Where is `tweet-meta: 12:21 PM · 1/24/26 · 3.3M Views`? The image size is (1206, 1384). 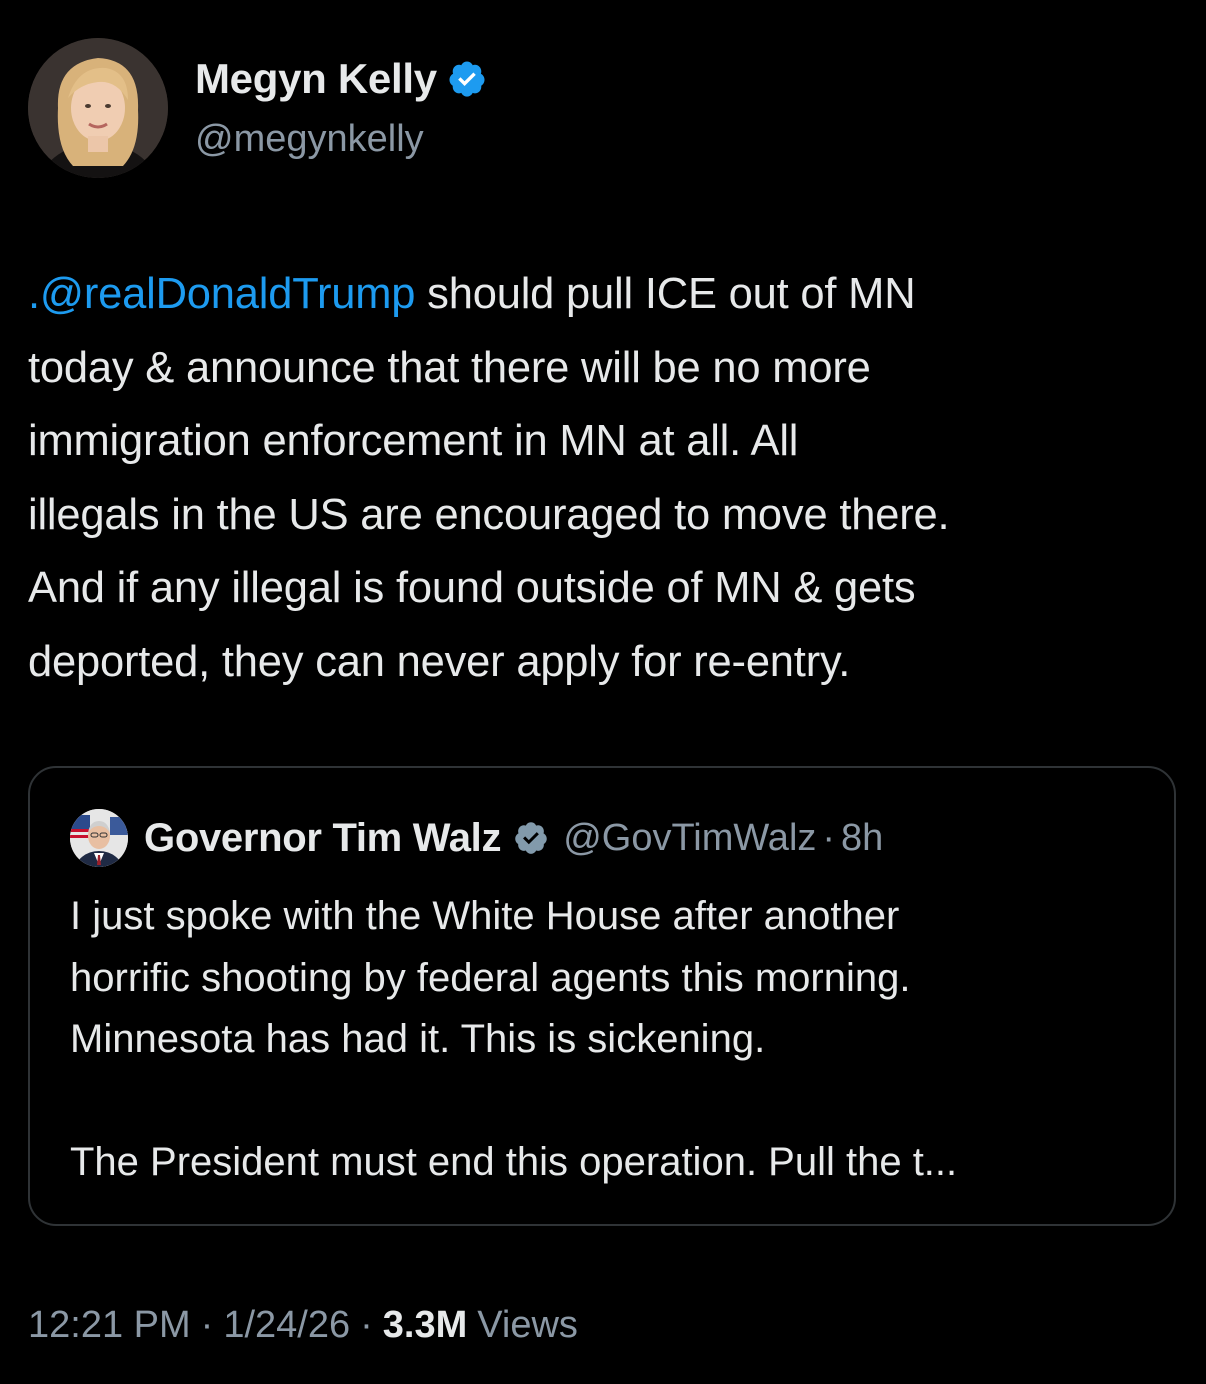 tweet-meta: 12:21 PM · 1/24/26 · 3.3M Views is located at coordinates (303, 1325).